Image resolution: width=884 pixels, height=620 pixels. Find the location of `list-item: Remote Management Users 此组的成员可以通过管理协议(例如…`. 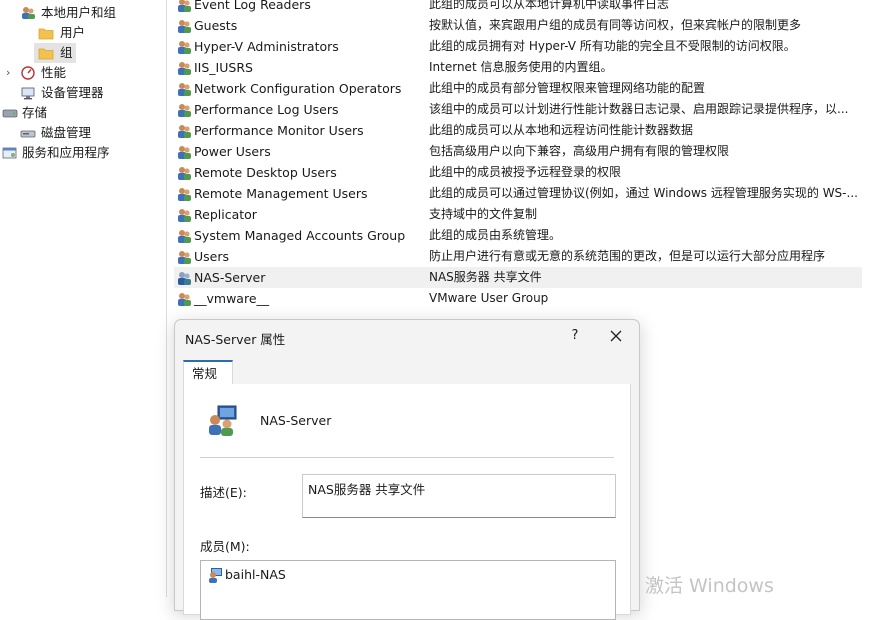

list-item: Remote Management Users 此组的成员可以通过管理协议(例如… is located at coordinates (518, 193).